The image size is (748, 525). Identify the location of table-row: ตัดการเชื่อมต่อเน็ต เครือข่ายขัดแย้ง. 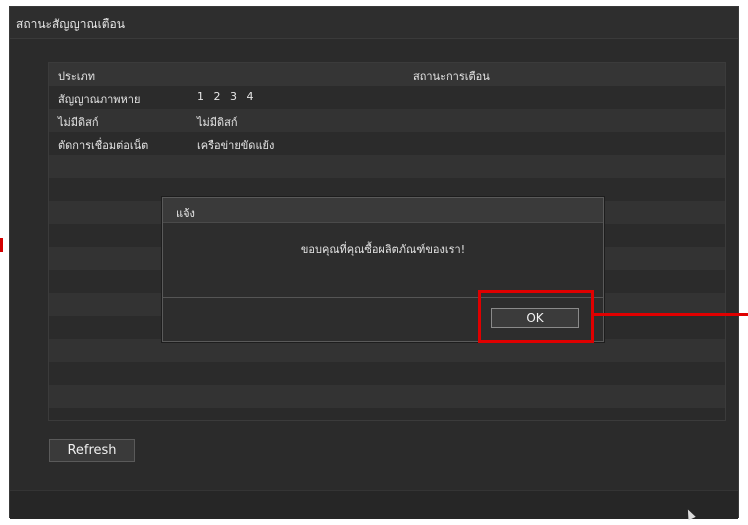
(387, 143).